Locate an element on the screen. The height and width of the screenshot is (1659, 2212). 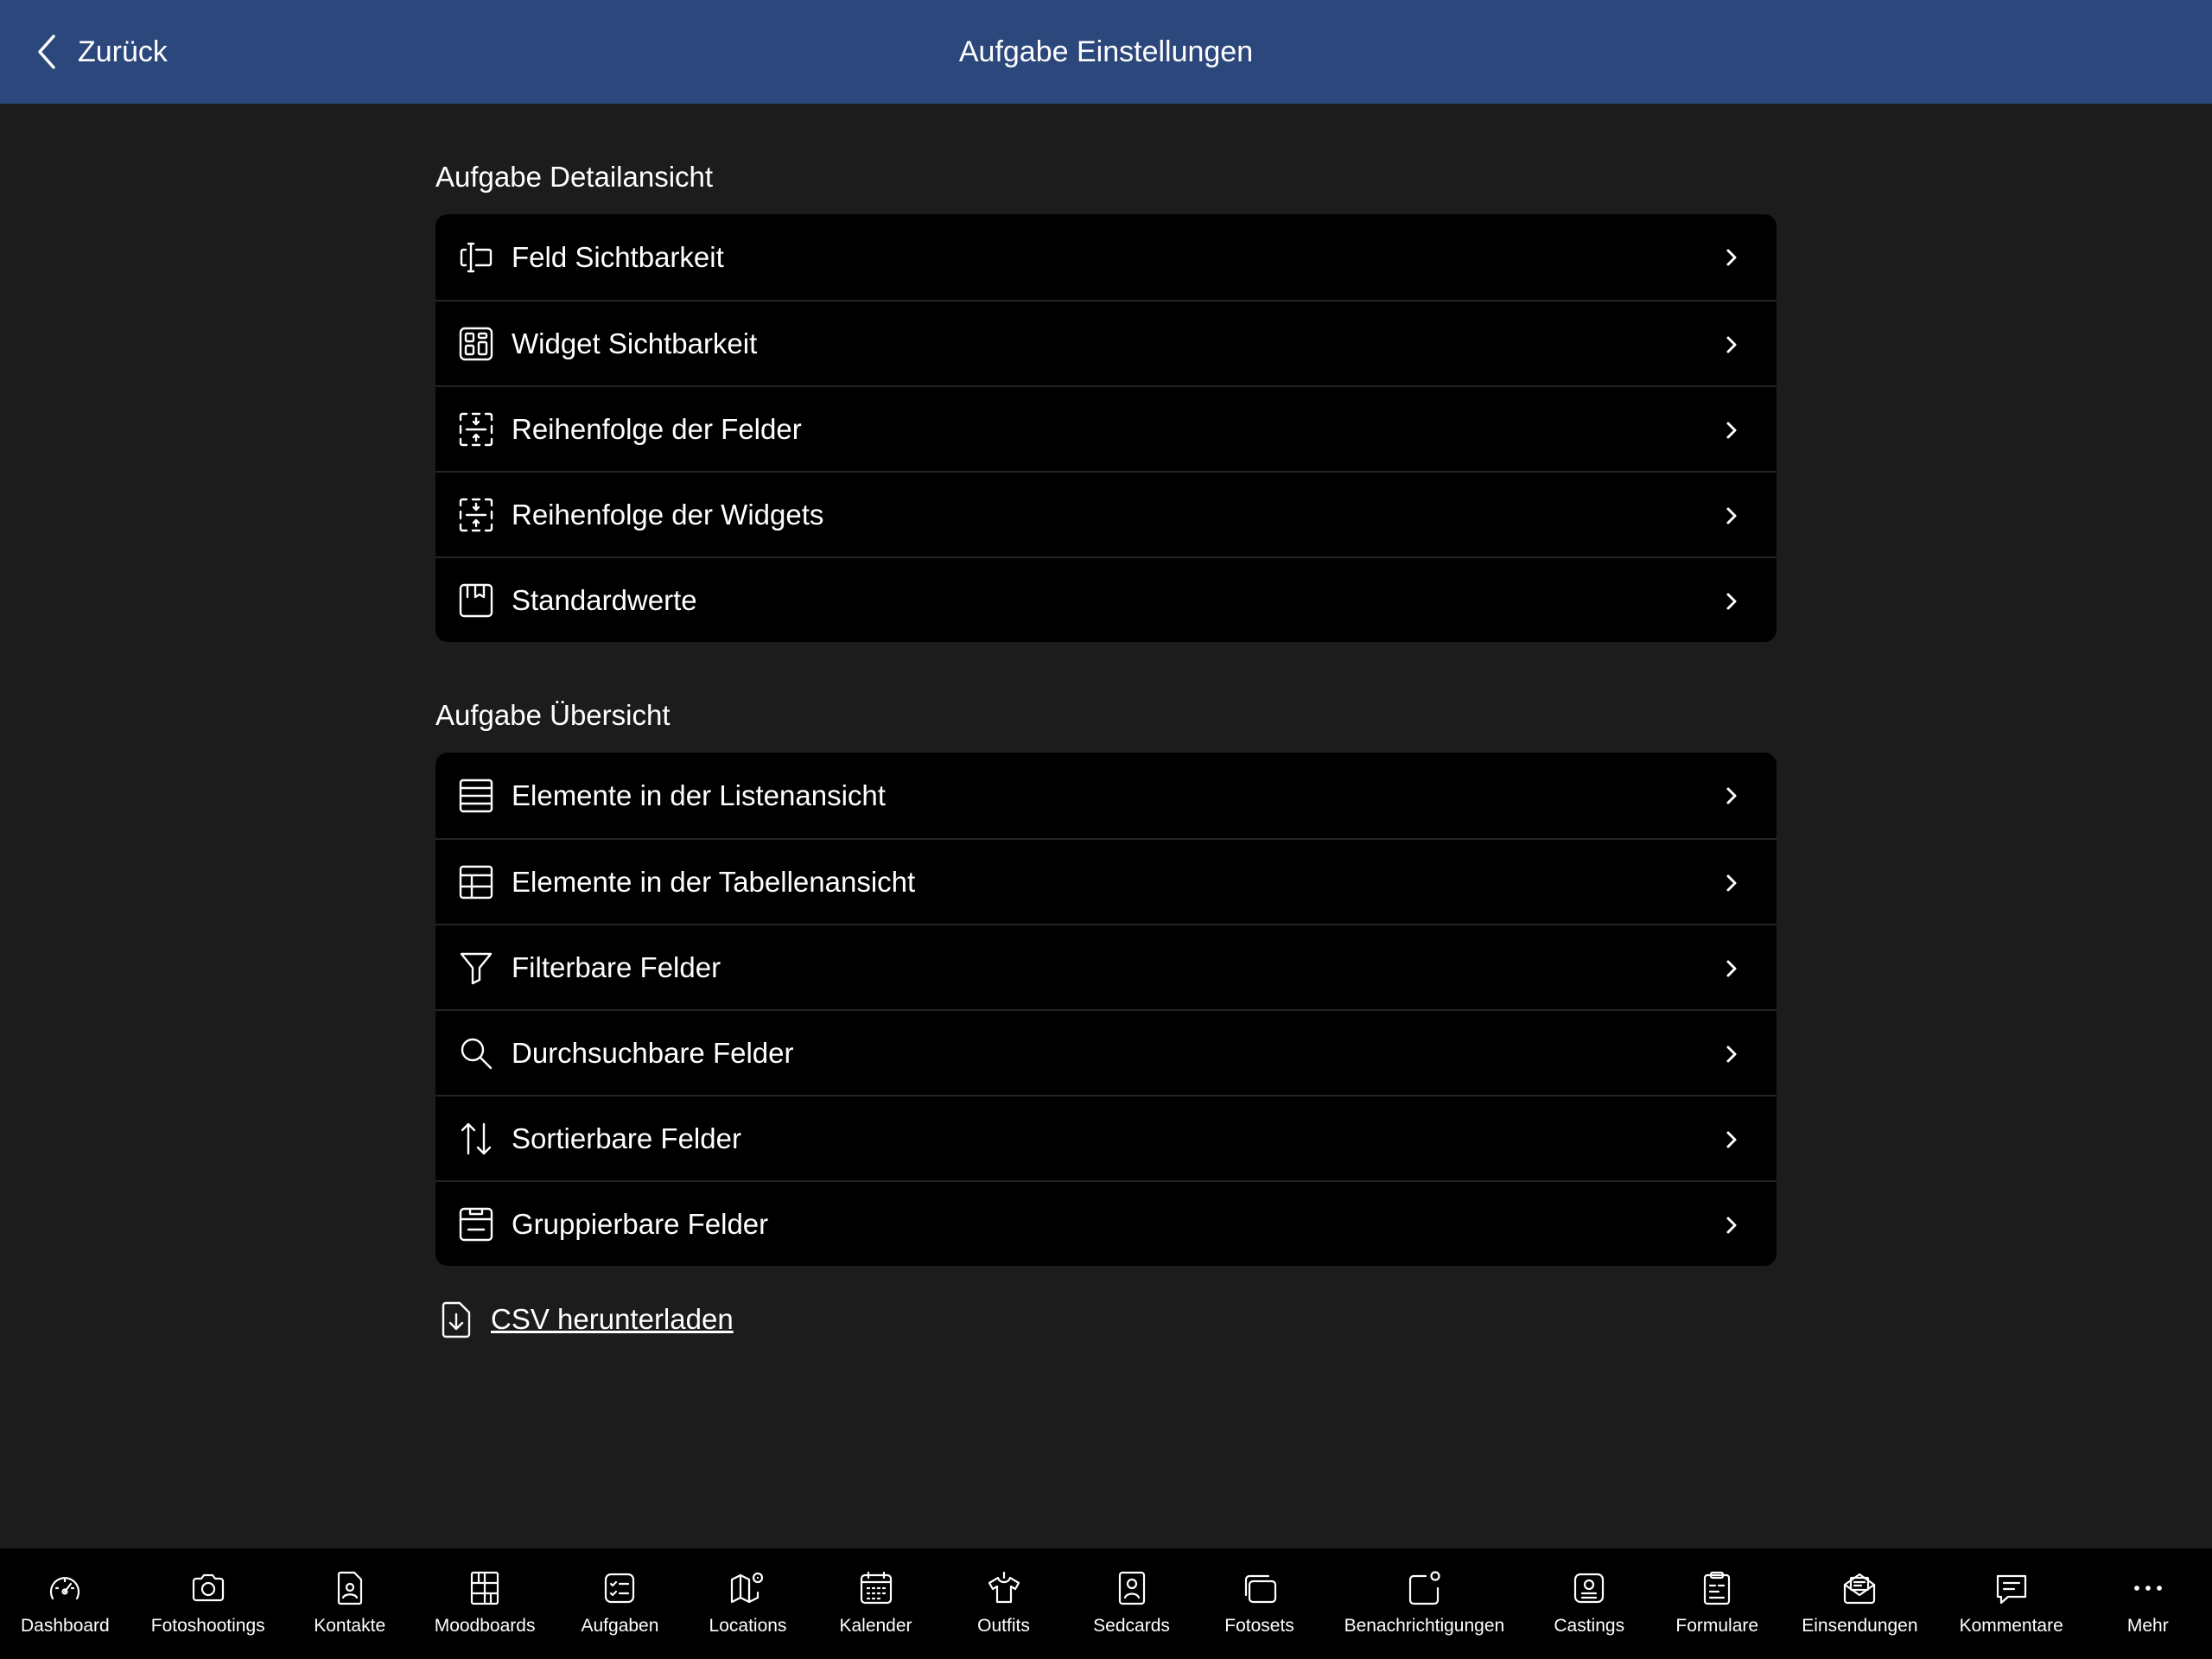
tab-einsendungen: Einsendungen is located at coordinates (1860, 1592).